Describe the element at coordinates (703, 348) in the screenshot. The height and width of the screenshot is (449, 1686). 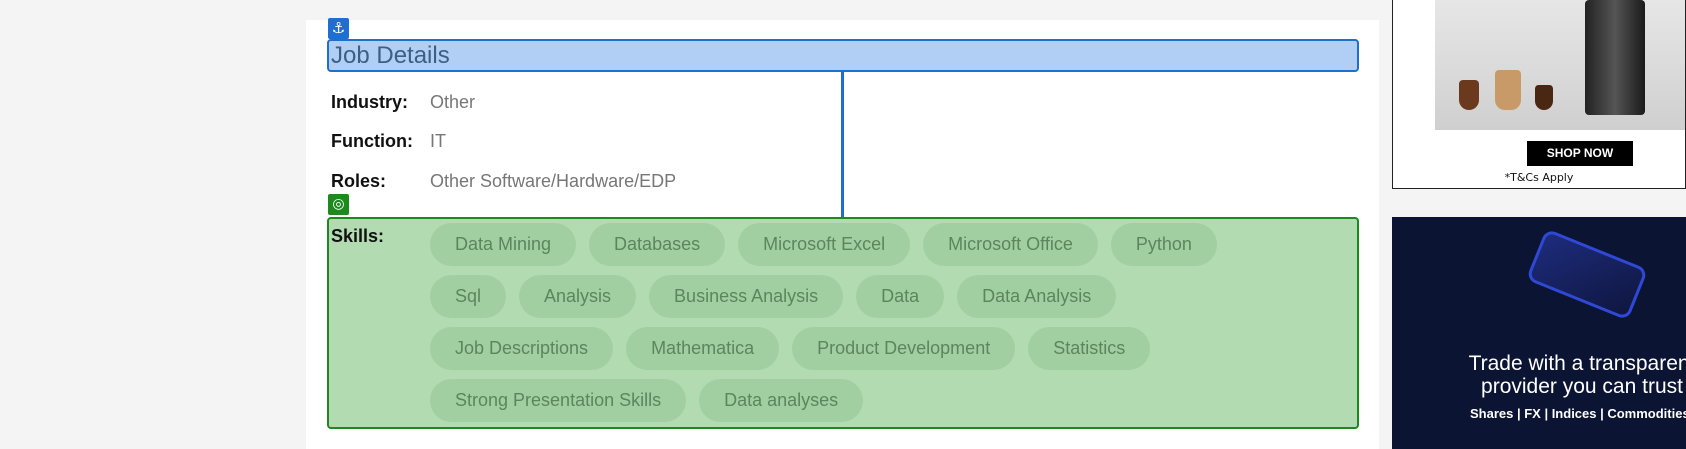
I see `skill-chip: Mathematica` at that location.